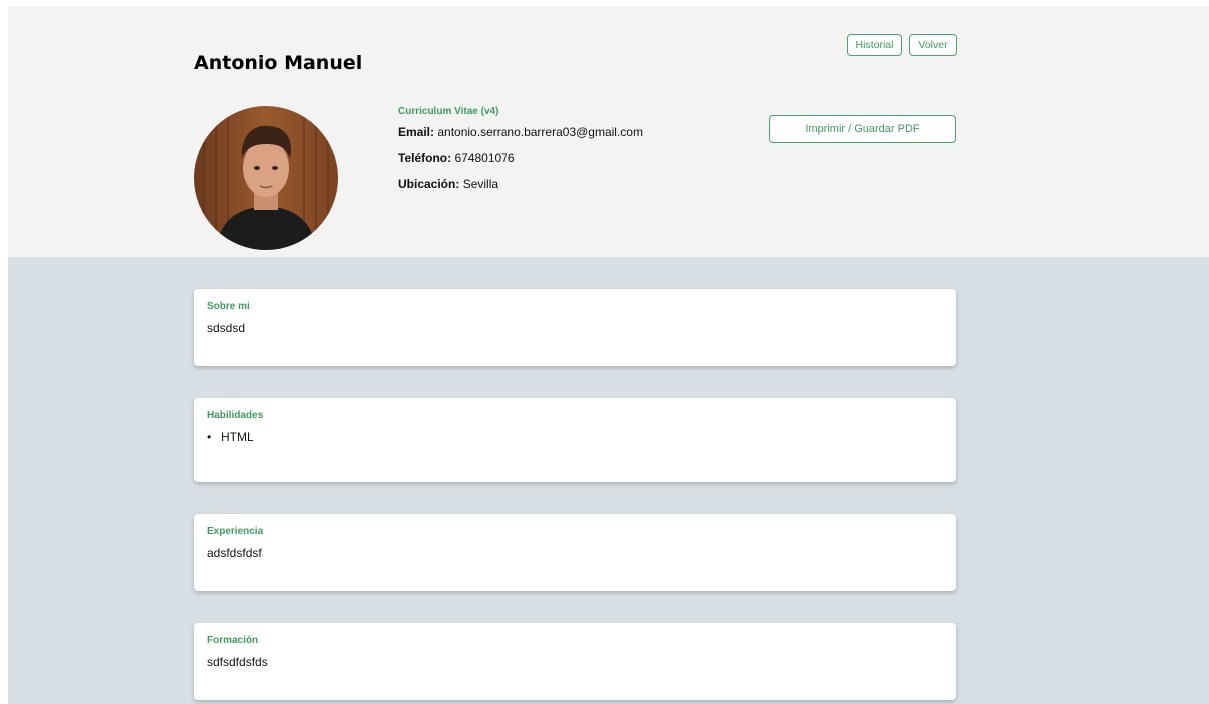 This screenshot has width=1209, height=704. What do you see at coordinates (933, 45) in the screenshot?
I see `volver-button: Volver` at bounding box center [933, 45].